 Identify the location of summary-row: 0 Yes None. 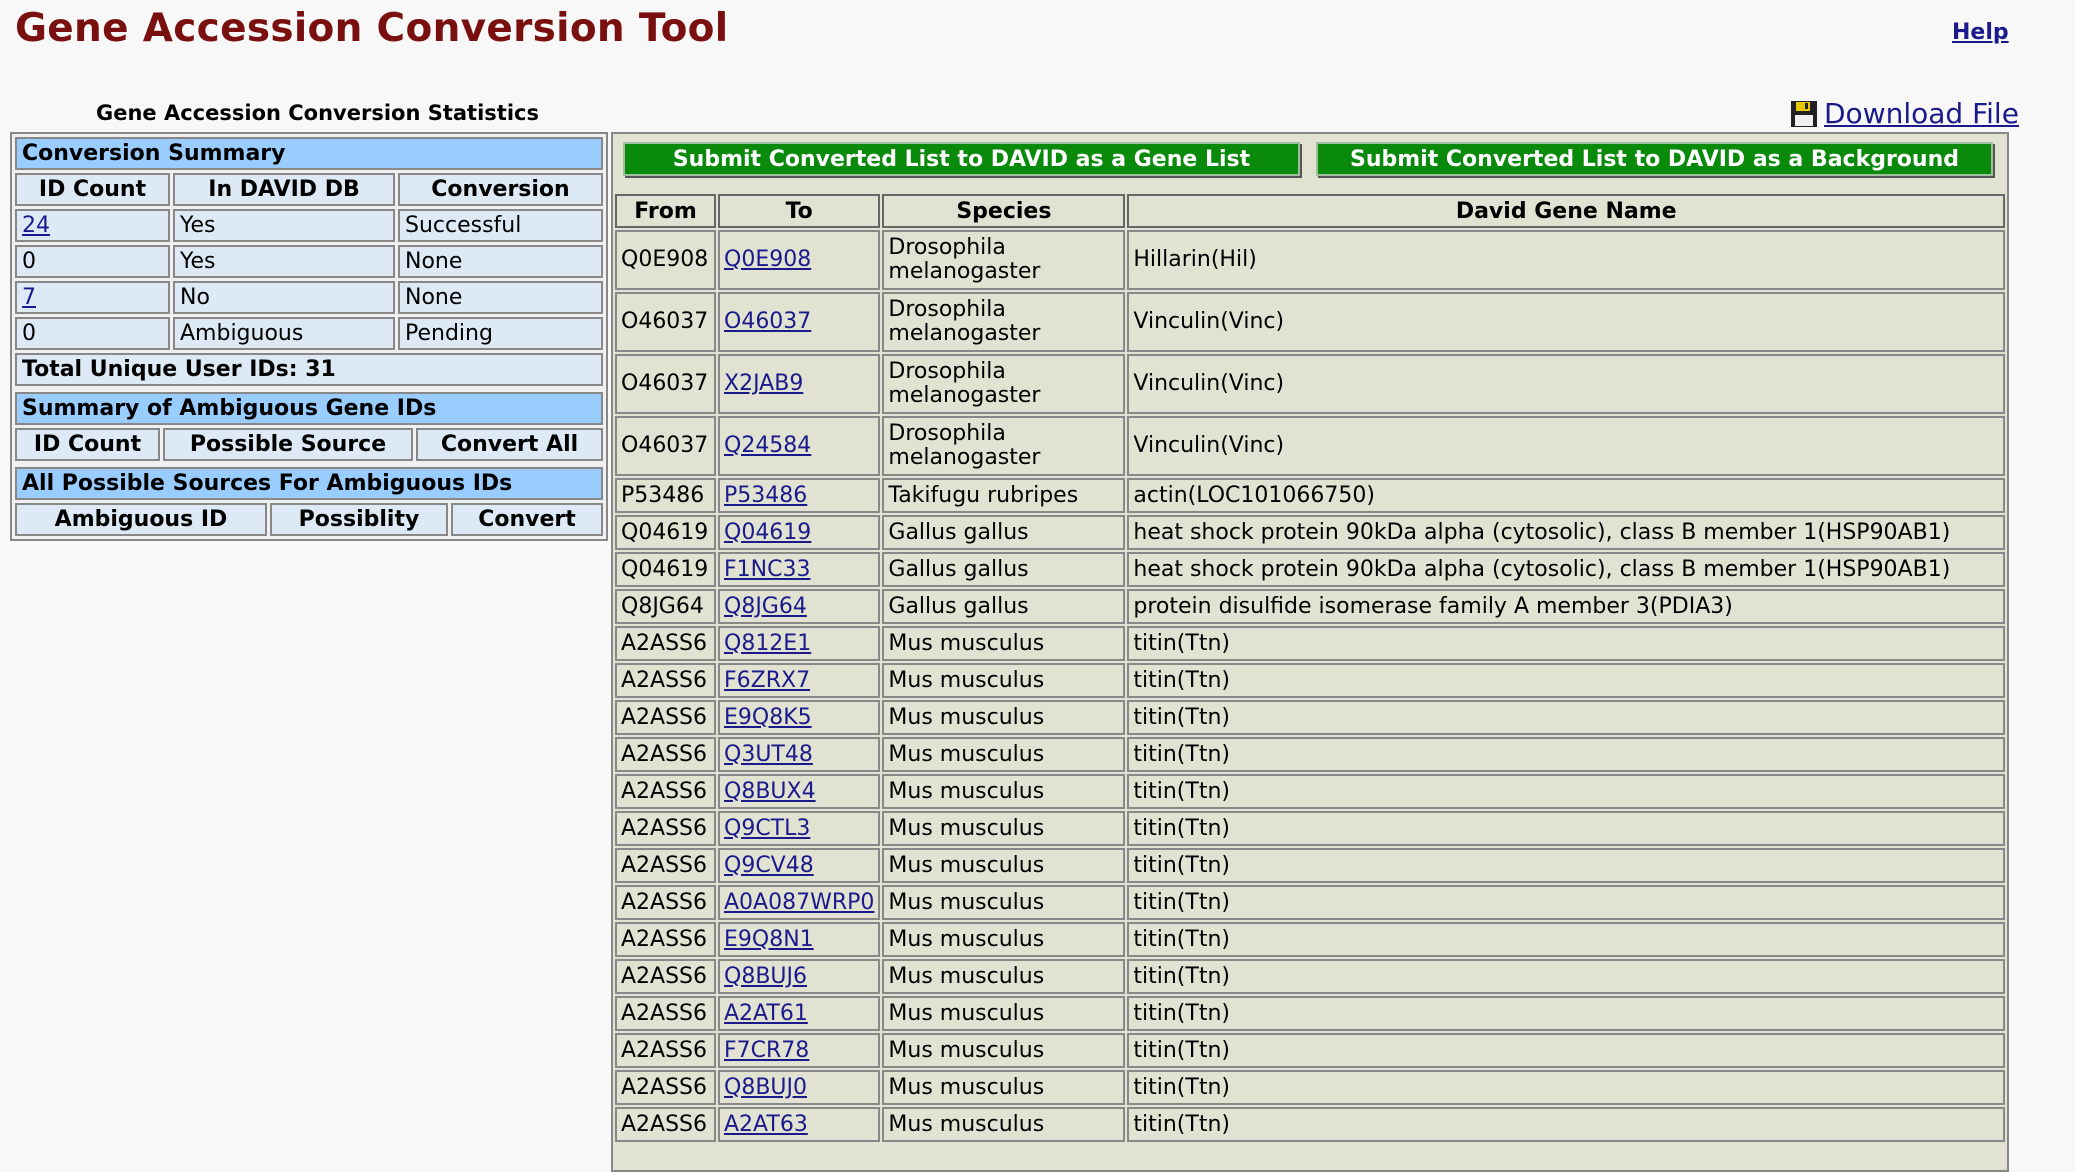
(309, 261).